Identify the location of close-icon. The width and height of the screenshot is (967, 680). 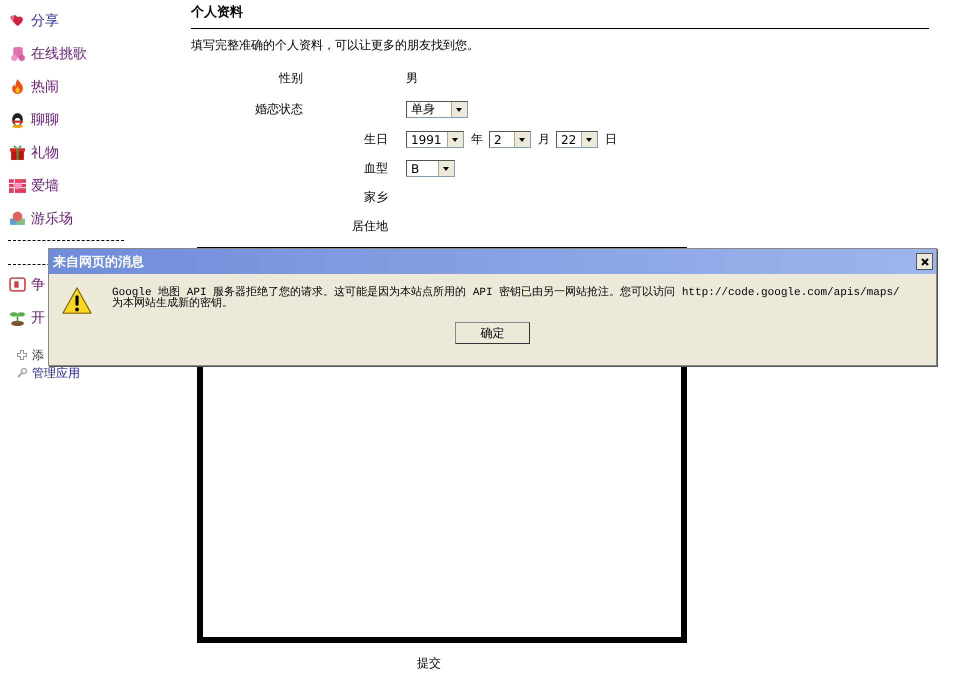
(924, 262).